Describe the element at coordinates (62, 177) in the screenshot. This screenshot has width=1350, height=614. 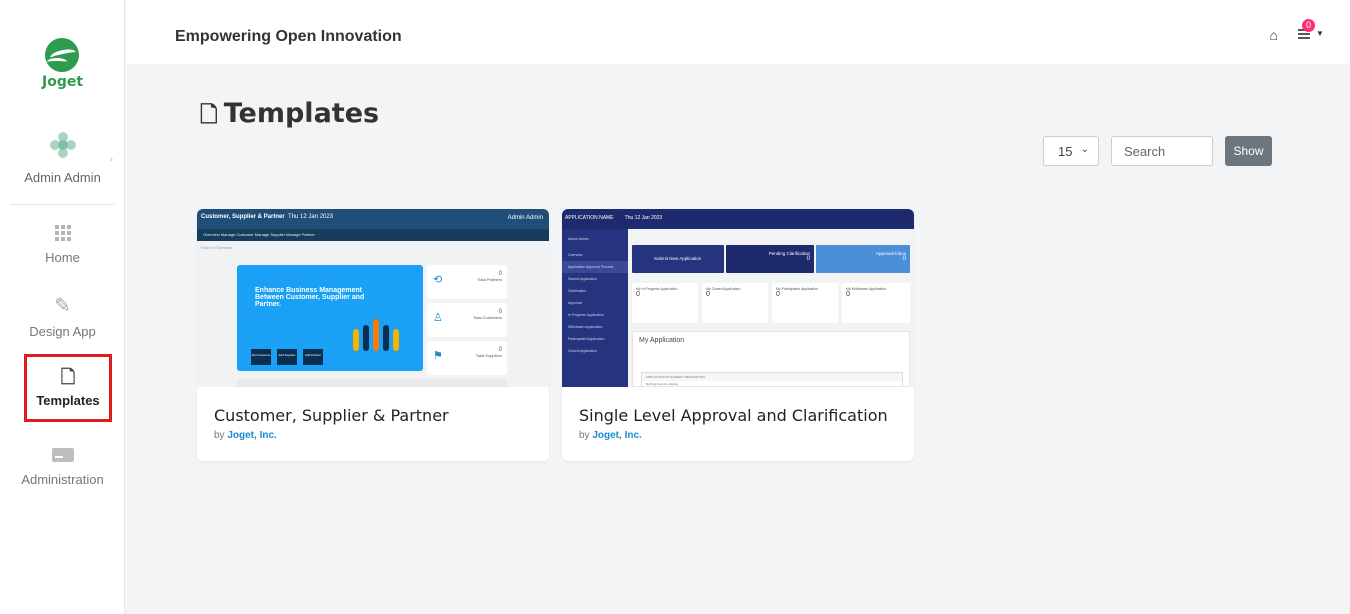
I see `user-name: Admin Admin` at that location.